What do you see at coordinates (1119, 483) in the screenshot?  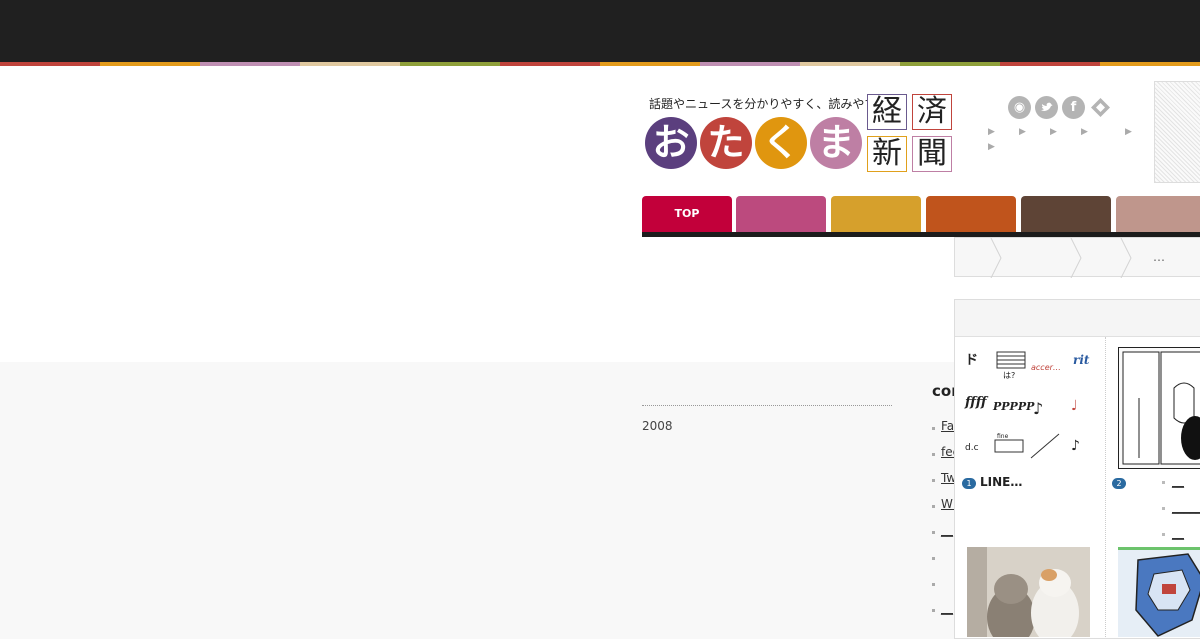 I see `rank-badge-2: 2` at bounding box center [1119, 483].